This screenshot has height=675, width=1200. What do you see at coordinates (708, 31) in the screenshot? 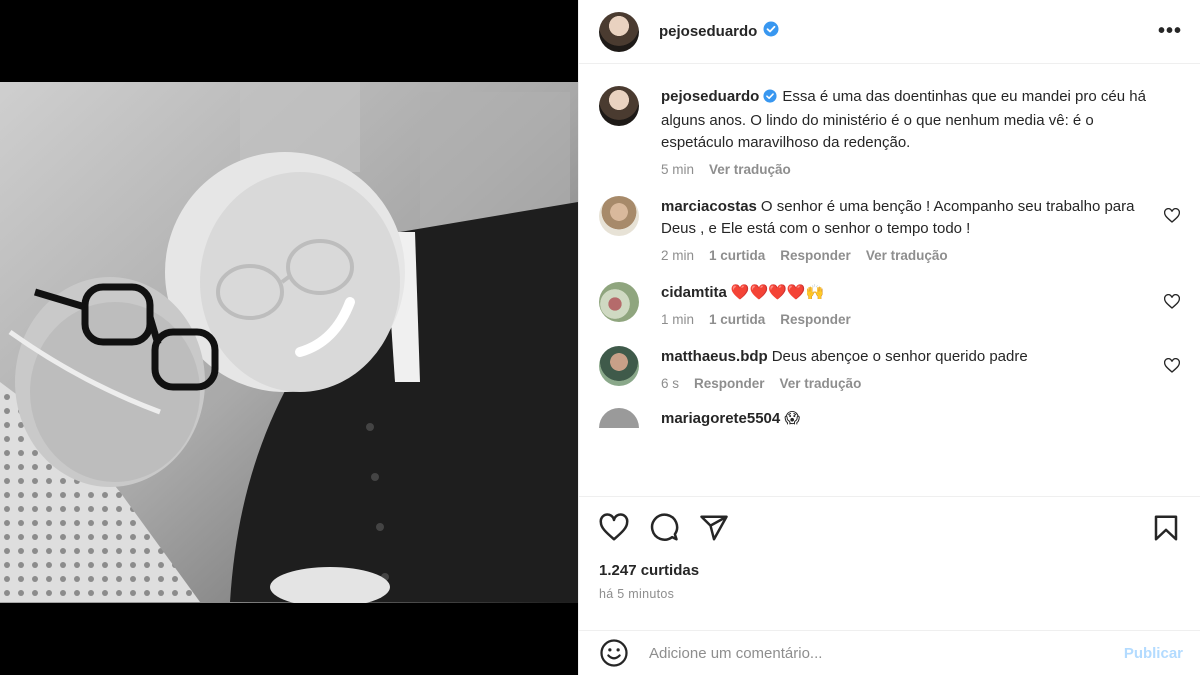
I see `author-username: pejoseduardo` at bounding box center [708, 31].